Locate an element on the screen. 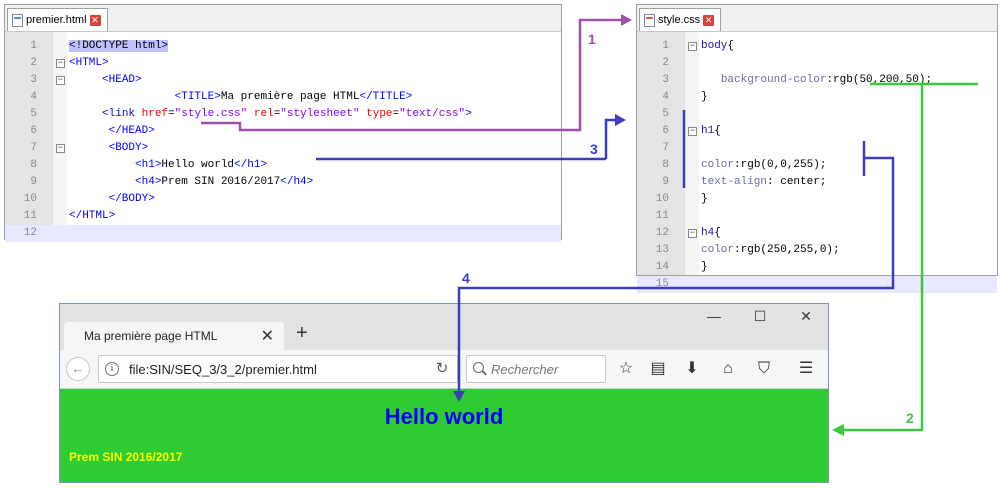 Image resolution: width=1000 pixels, height=490 pixels. arrow-4-label: 4 is located at coordinates (466, 278).